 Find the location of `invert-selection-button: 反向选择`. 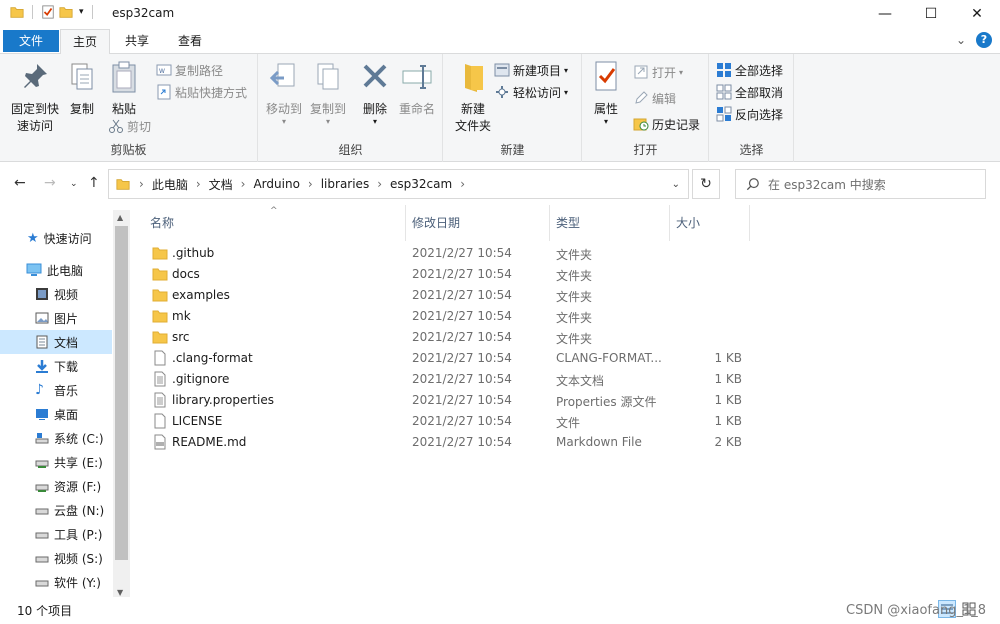

invert-selection-button: 反向选择 is located at coordinates (749, 114).